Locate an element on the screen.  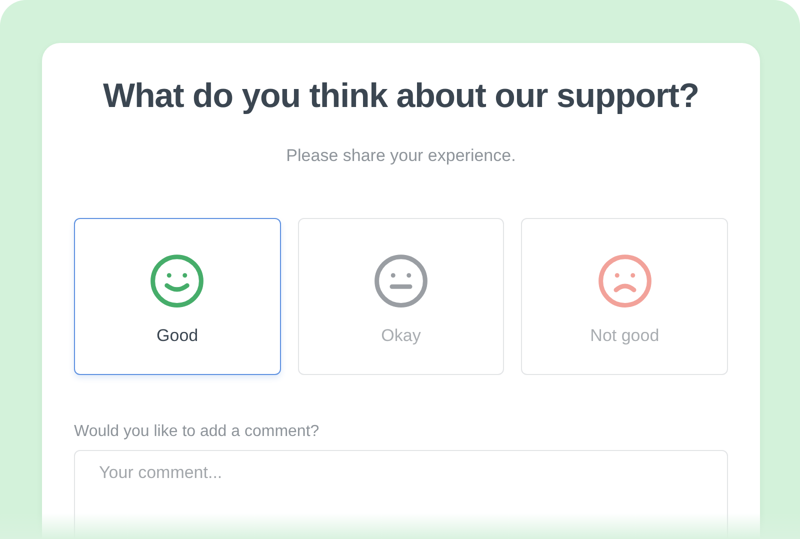
rating-option: Good is located at coordinates (177, 296).